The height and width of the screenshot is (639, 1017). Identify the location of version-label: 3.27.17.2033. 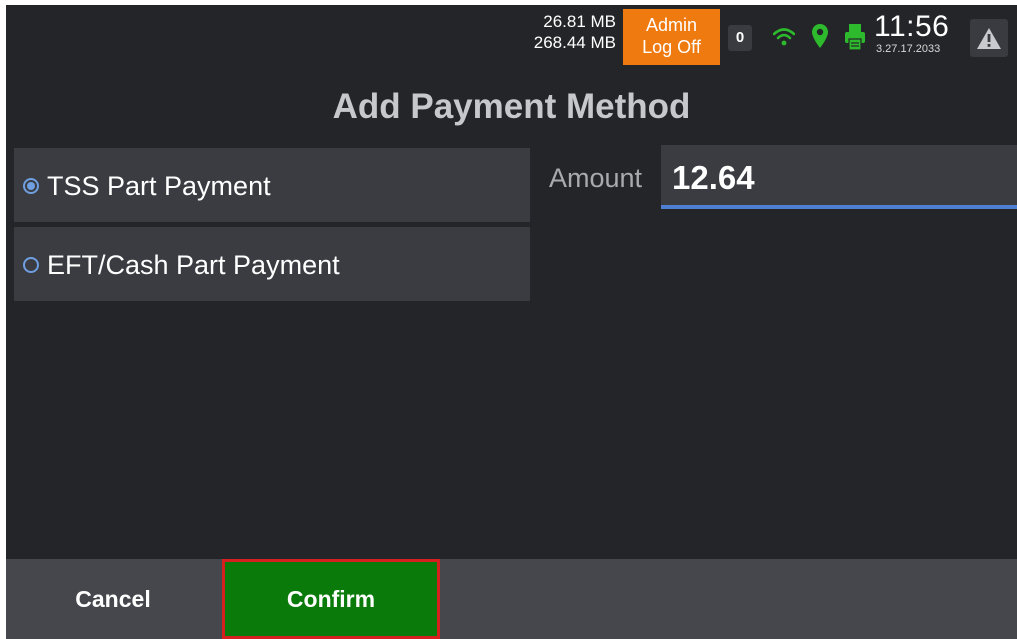
(908, 49).